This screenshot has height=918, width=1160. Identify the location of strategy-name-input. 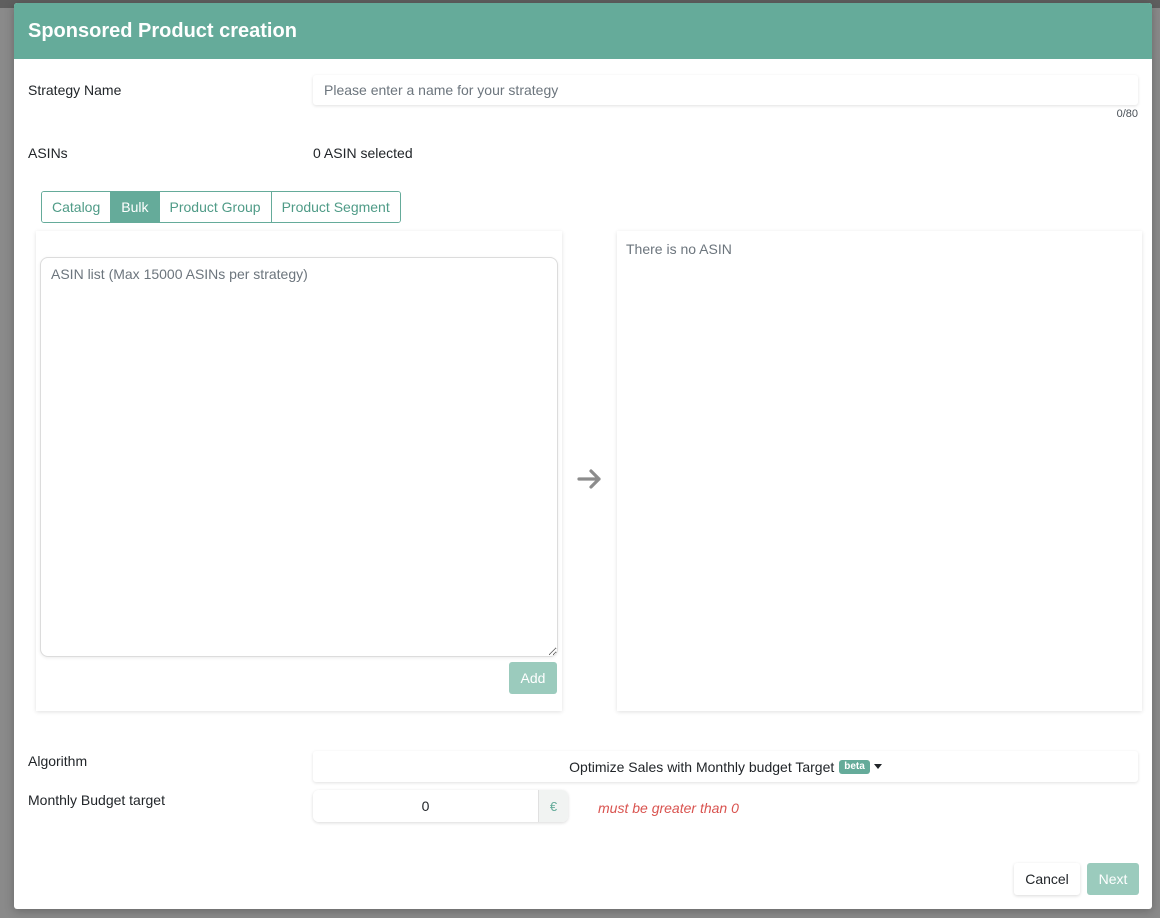
(725, 90).